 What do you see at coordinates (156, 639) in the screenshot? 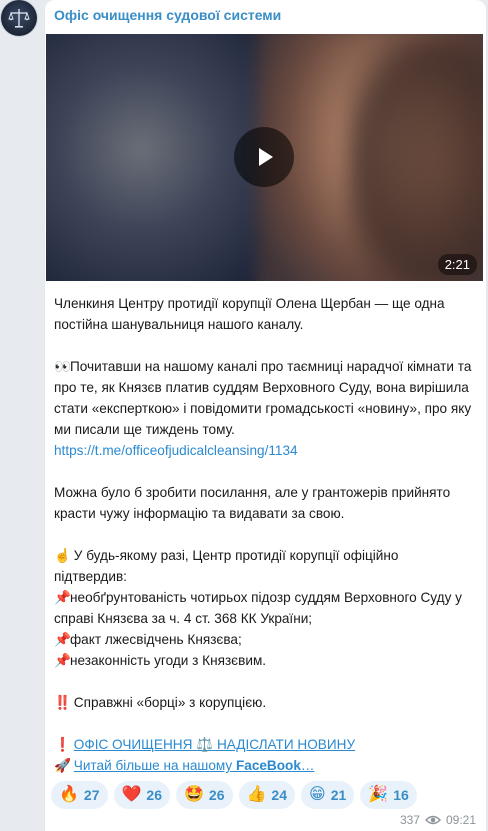
I see `bullet-text: факт лжесвідчень Князєва;` at bounding box center [156, 639].